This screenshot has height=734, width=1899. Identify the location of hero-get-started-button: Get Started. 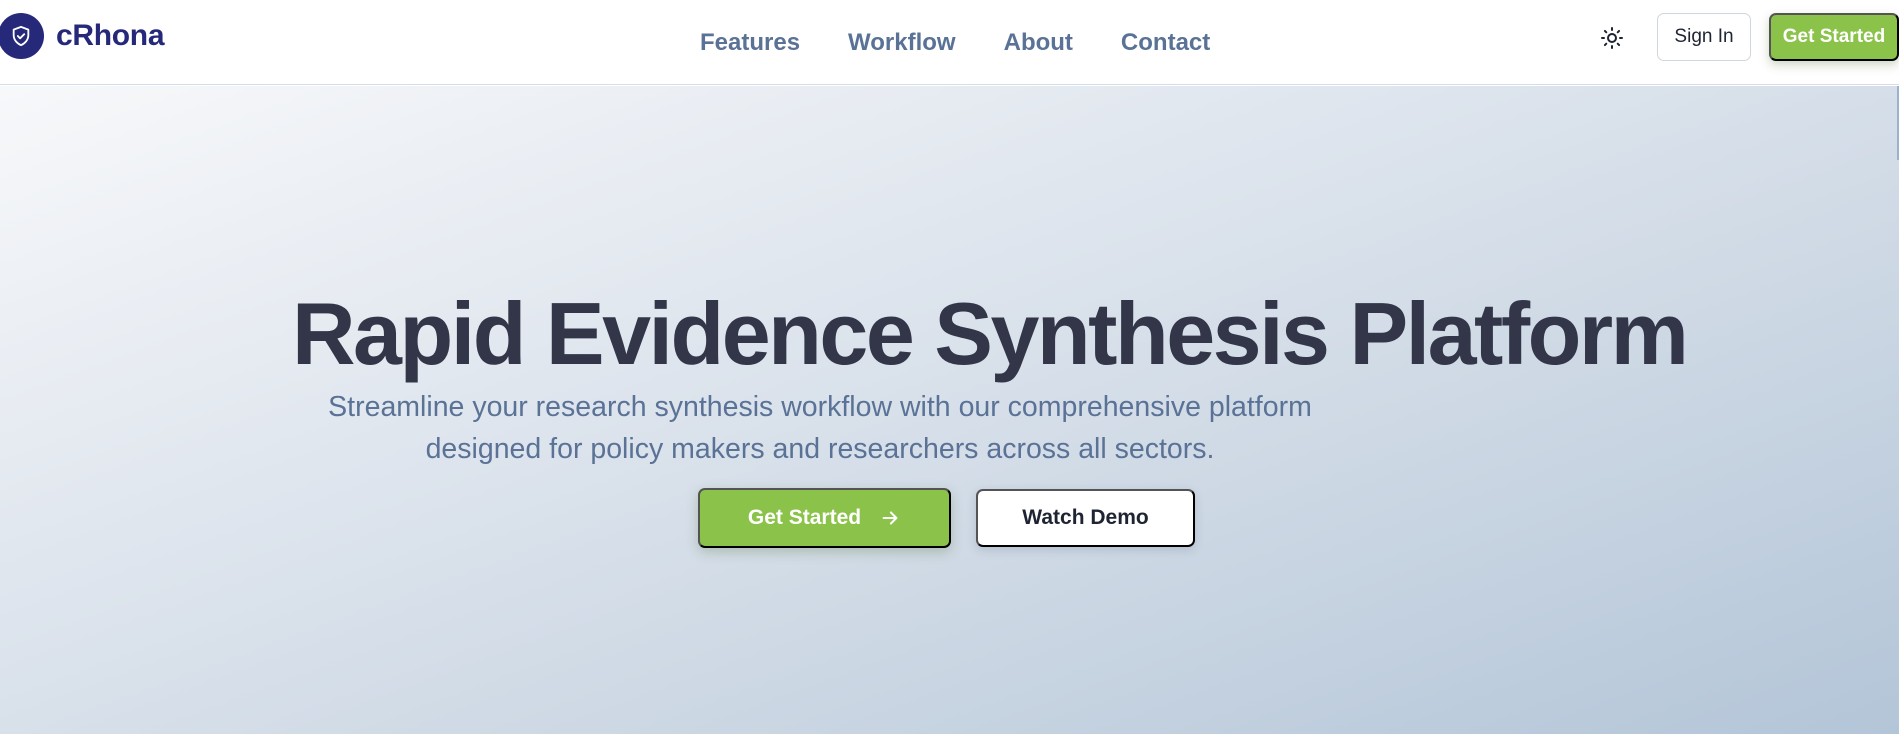
(824, 518).